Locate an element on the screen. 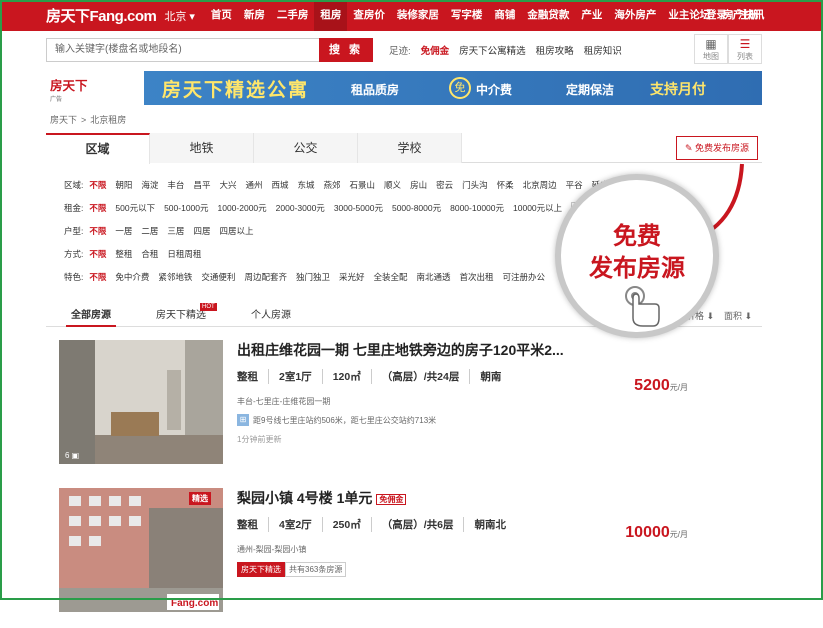  filter-option: 全装全配 is located at coordinates (390, 277).